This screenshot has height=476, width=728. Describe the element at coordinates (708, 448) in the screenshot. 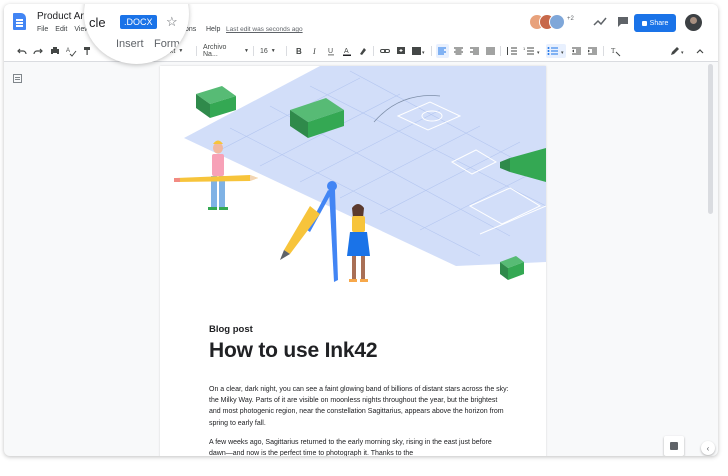

I see `chevron-left-icon: ‹` at that location.